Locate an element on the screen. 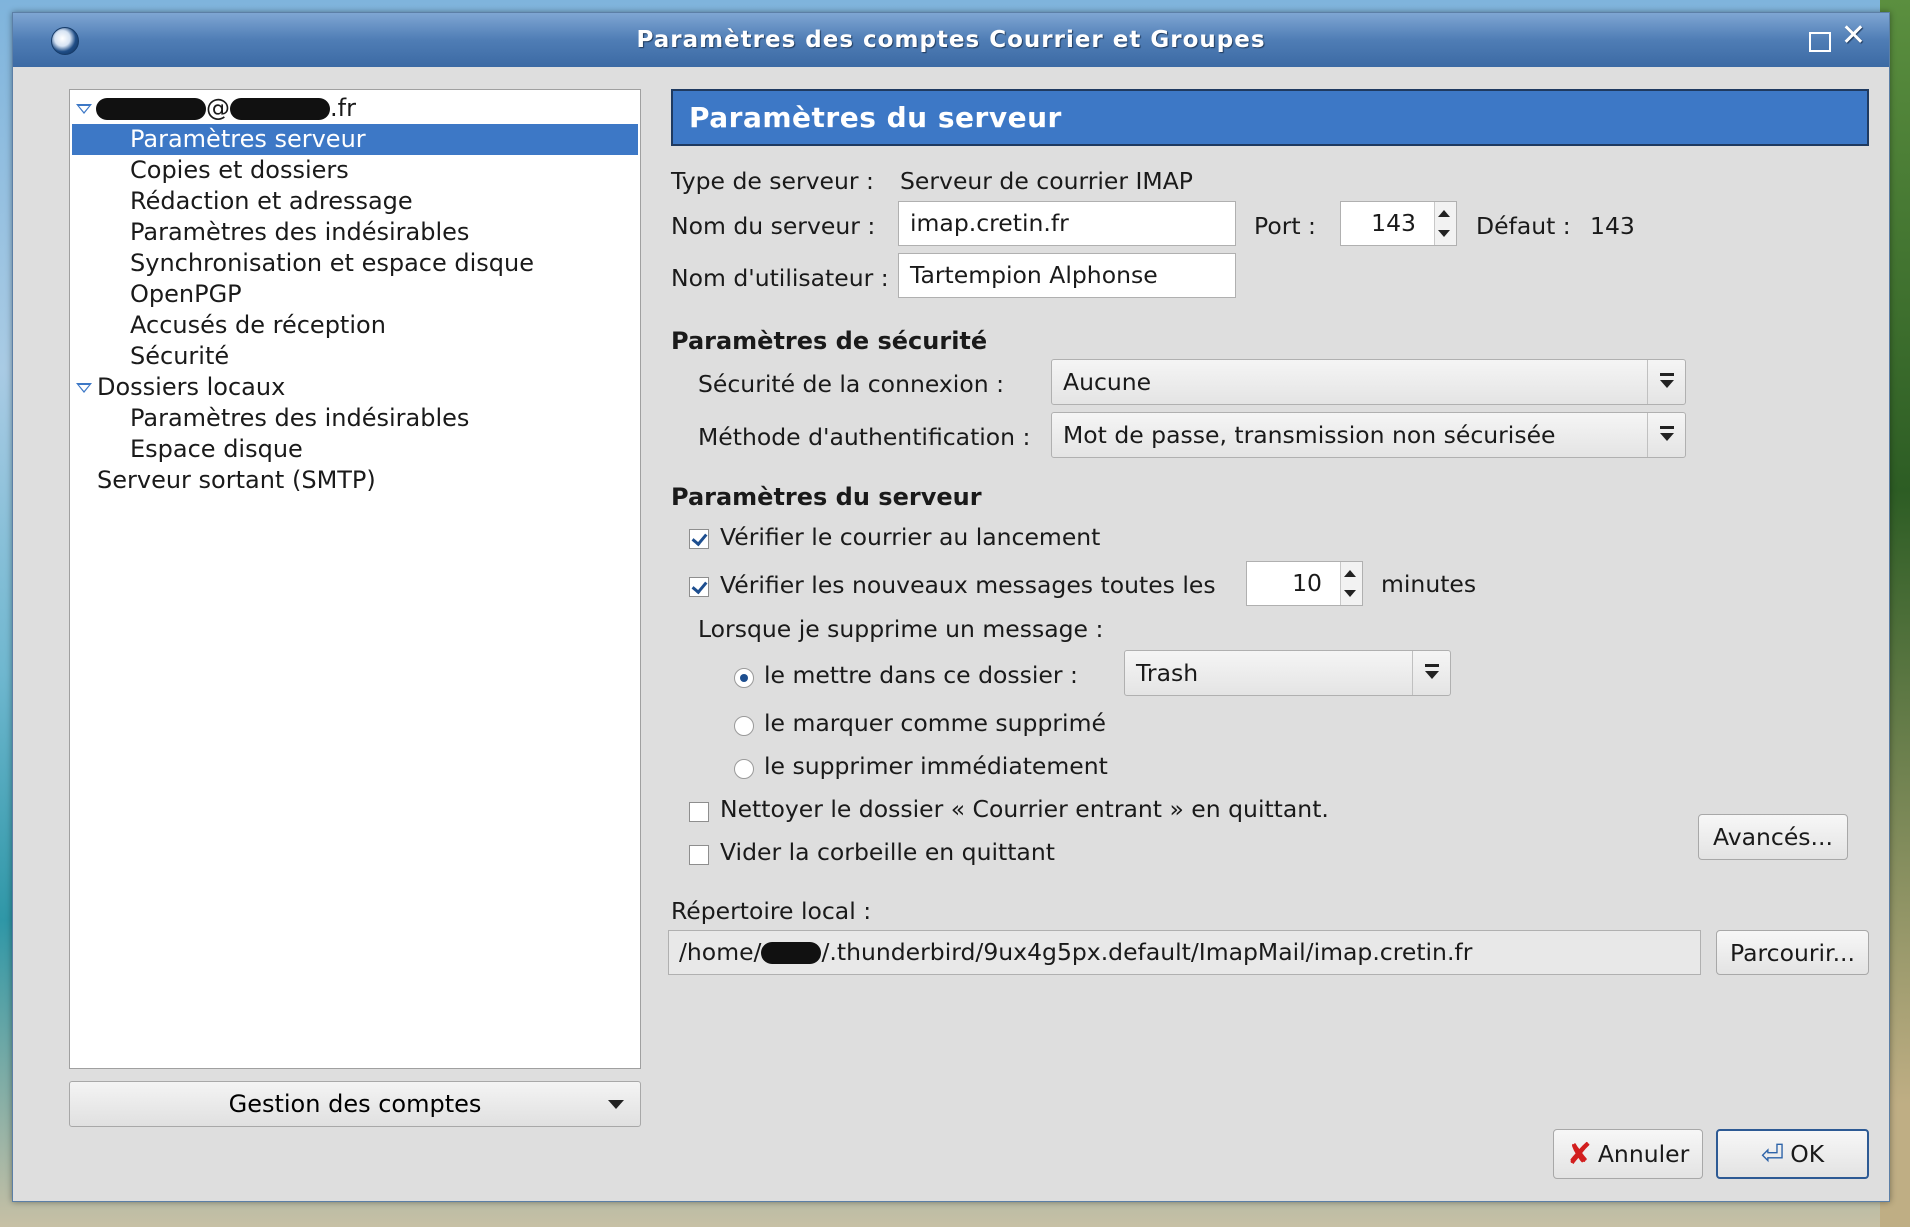 This screenshot has width=1910, height=1227. username-input: Tartempion Alphonse is located at coordinates (1067, 275).